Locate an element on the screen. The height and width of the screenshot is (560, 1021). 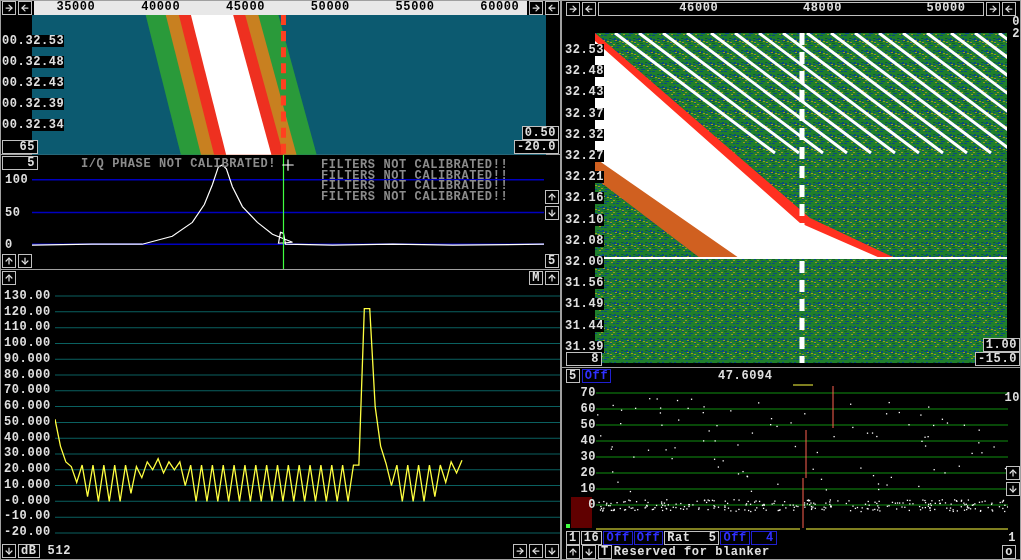
axis-label: 110.00 is located at coordinates (27, 327).